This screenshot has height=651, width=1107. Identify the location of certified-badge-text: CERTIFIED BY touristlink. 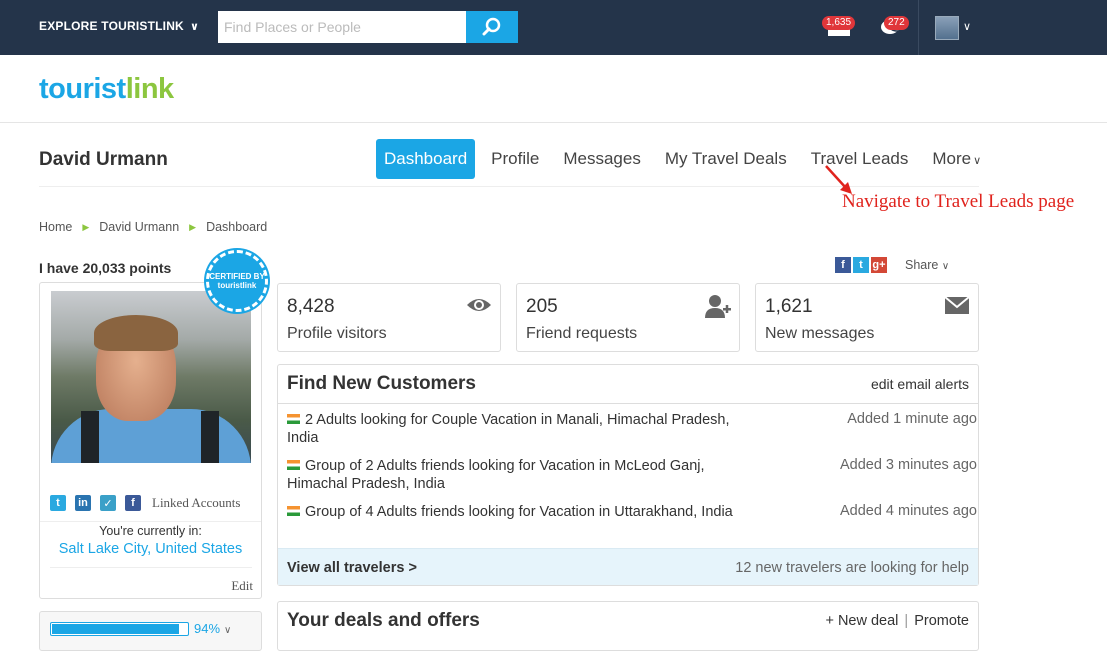
(237, 281).